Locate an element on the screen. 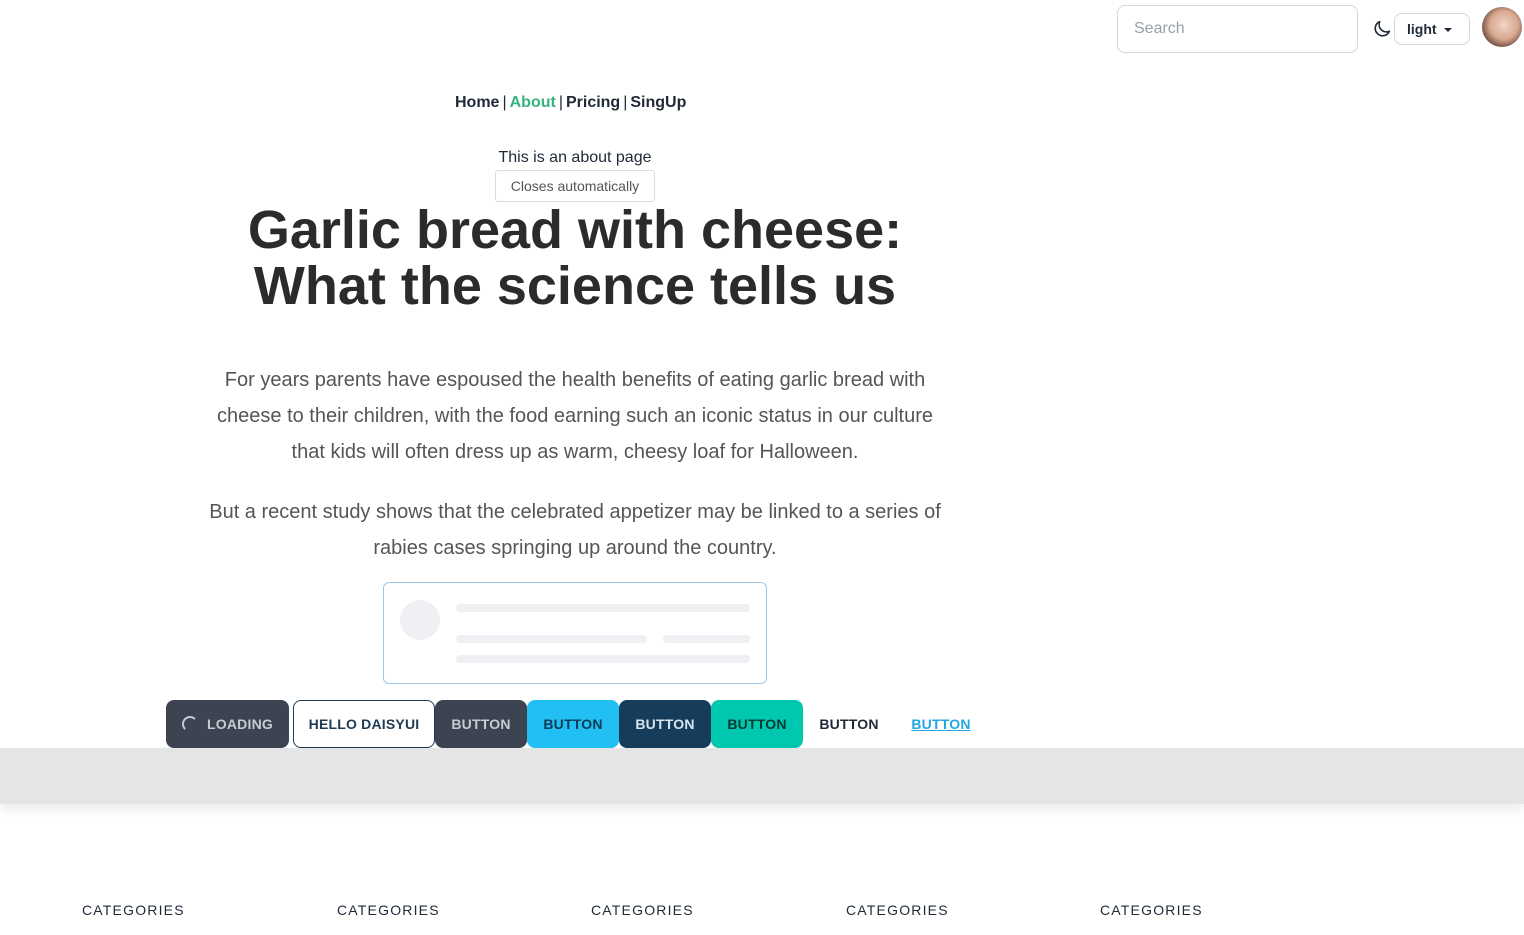 Image resolution: width=1524 pixels, height=935 pixels. headline-line-2: What the science tells us is located at coordinates (575, 286).